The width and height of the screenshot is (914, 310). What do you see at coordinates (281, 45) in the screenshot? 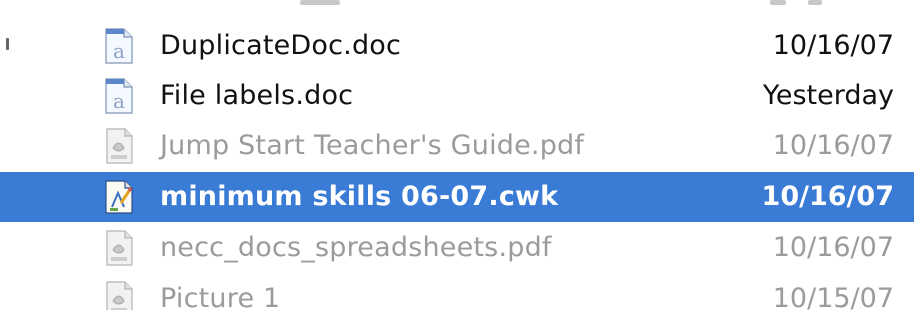
I see `file-name: DuplicateDoc.doc` at bounding box center [281, 45].